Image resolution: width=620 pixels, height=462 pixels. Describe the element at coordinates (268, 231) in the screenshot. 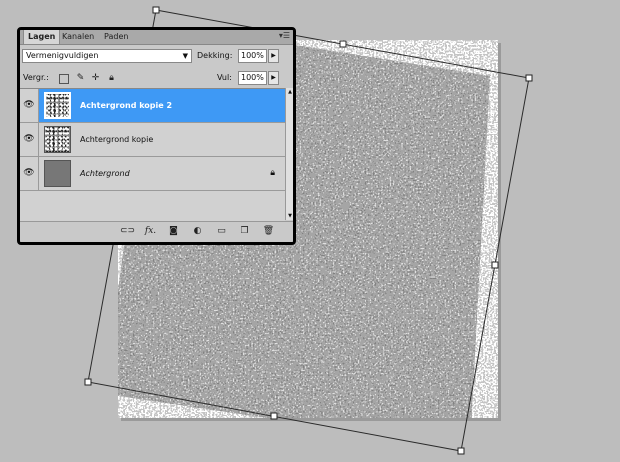

I see `trash-icon: 🗑︎` at that location.